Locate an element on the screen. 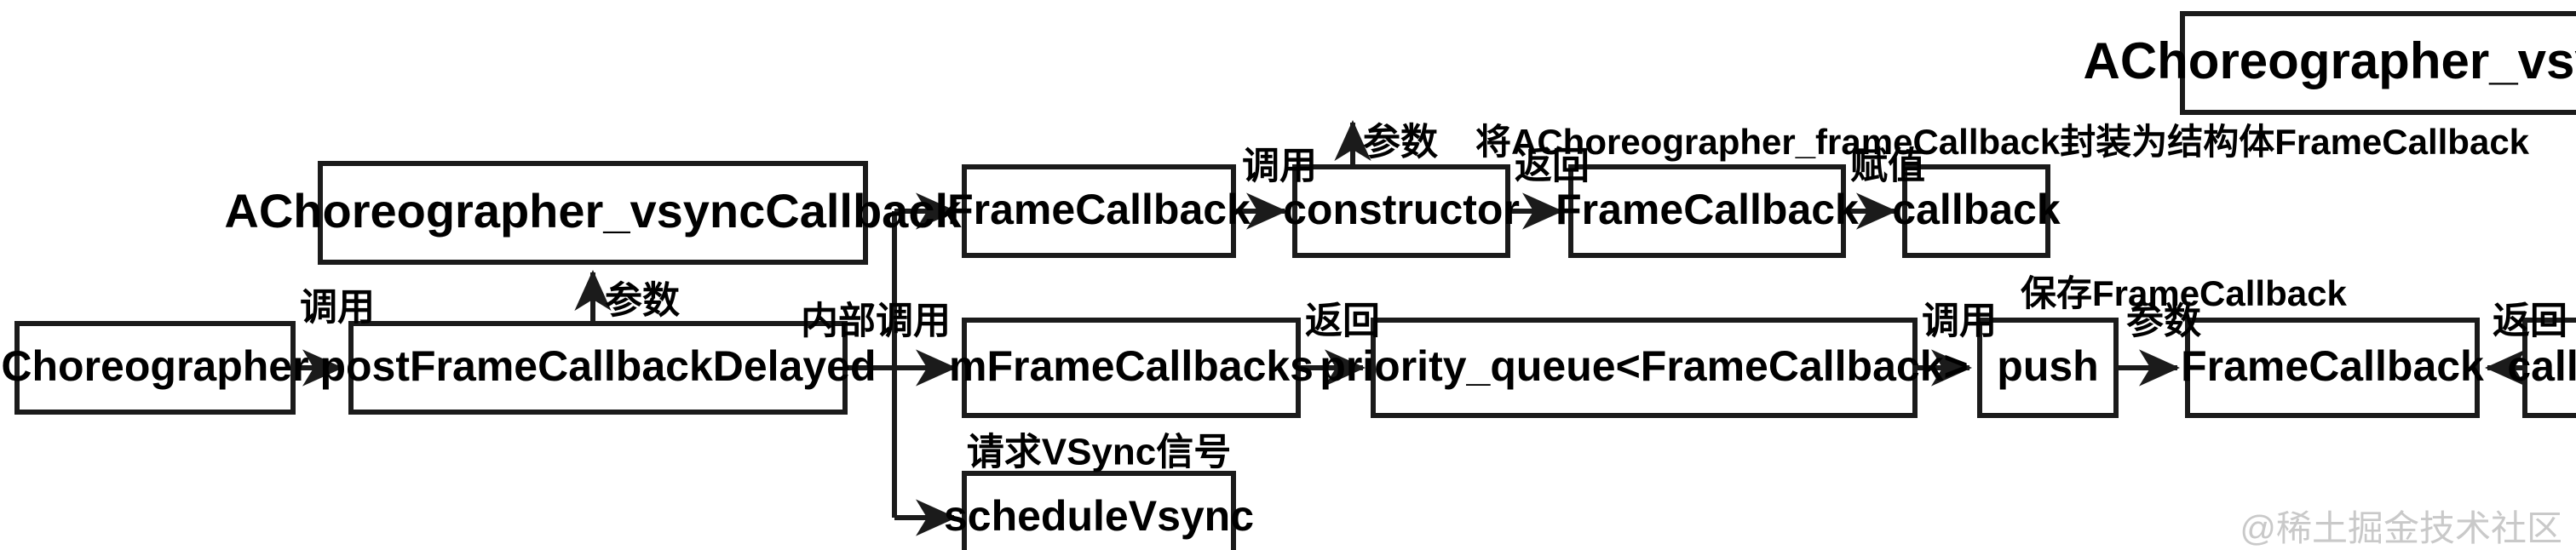 The image size is (2576, 550). edge-label-queue-to-push: 调用 is located at coordinates (1960, 321).